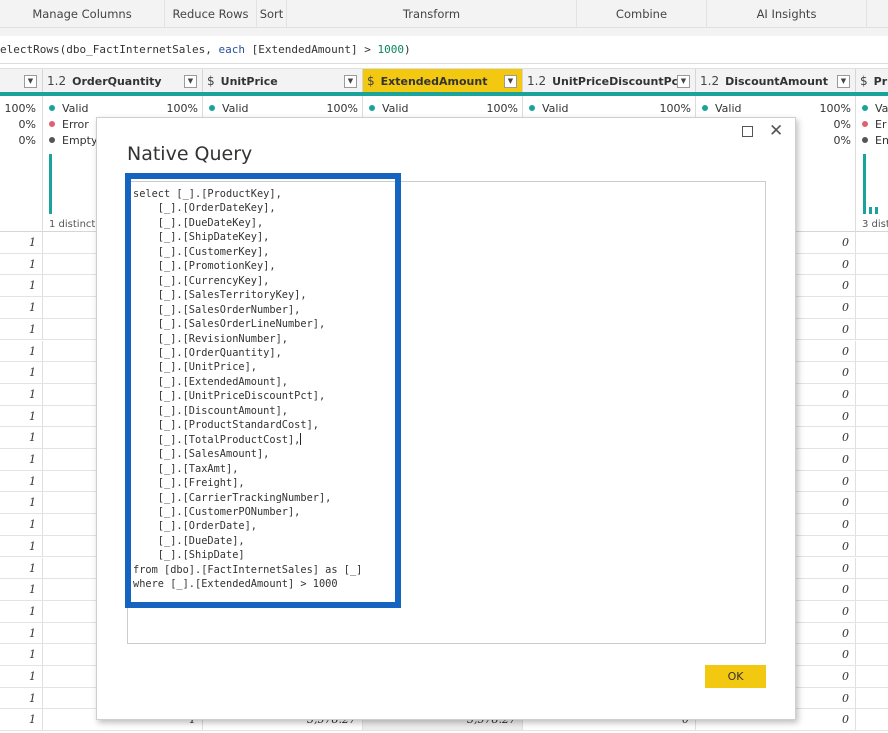 This screenshot has height=733, width=888. Describe the element at coordinates (432, 14) in the screenshot. I see `ribbon-group-transform: Transform` at that location.